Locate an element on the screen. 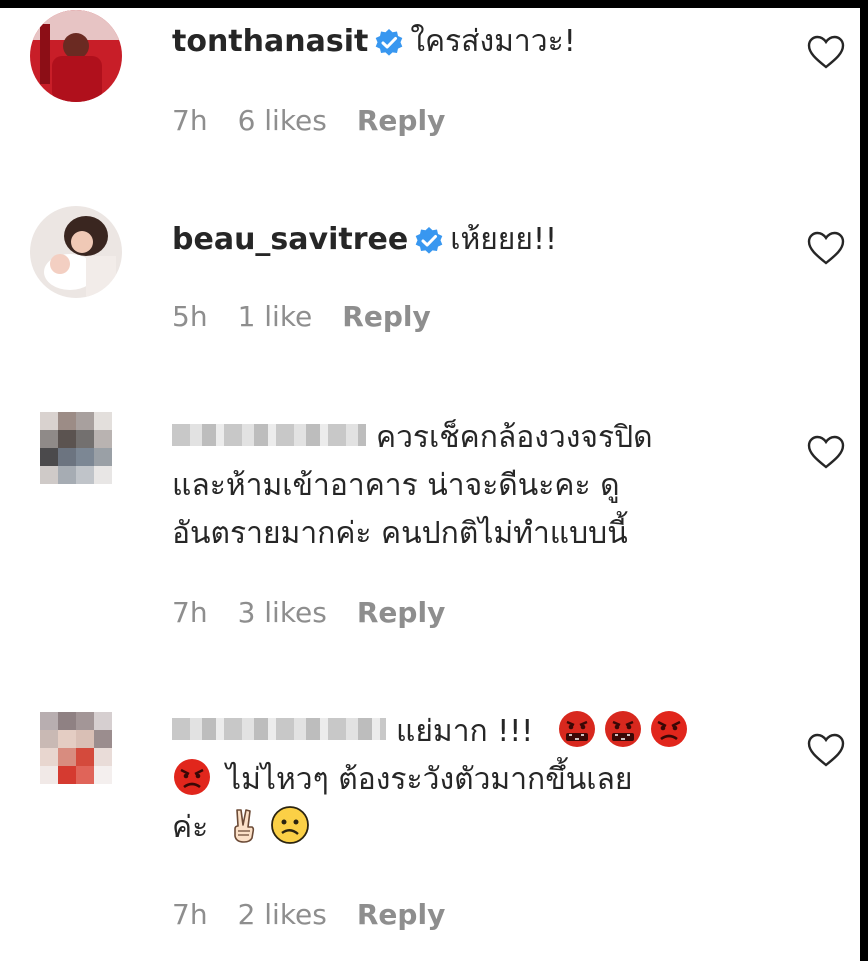 Image resolution: width=868 pixels, height=961 pixels. comment-message-line: อันตรายมากค่ะ คนปกติไม่ทำแบบนี้ is located at coordinates (400, 533).